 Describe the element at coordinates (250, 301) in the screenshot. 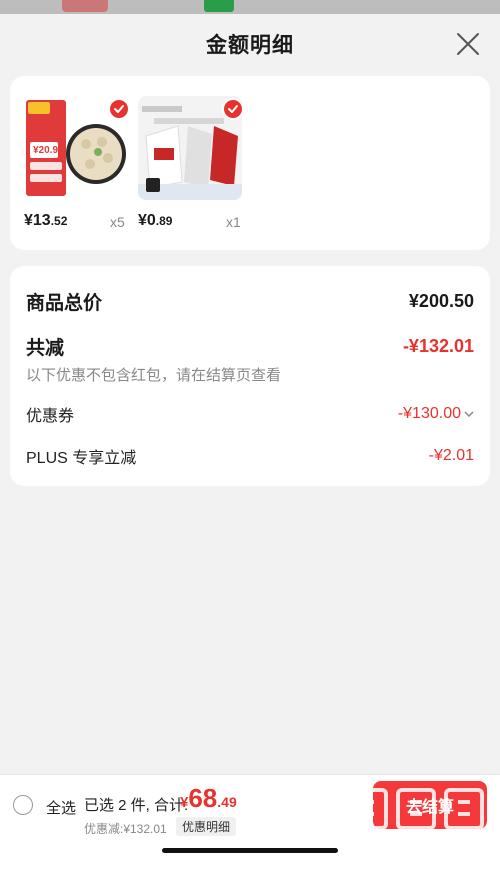

I see `total-price-row: 商品总价 ¥200.50` at that location.